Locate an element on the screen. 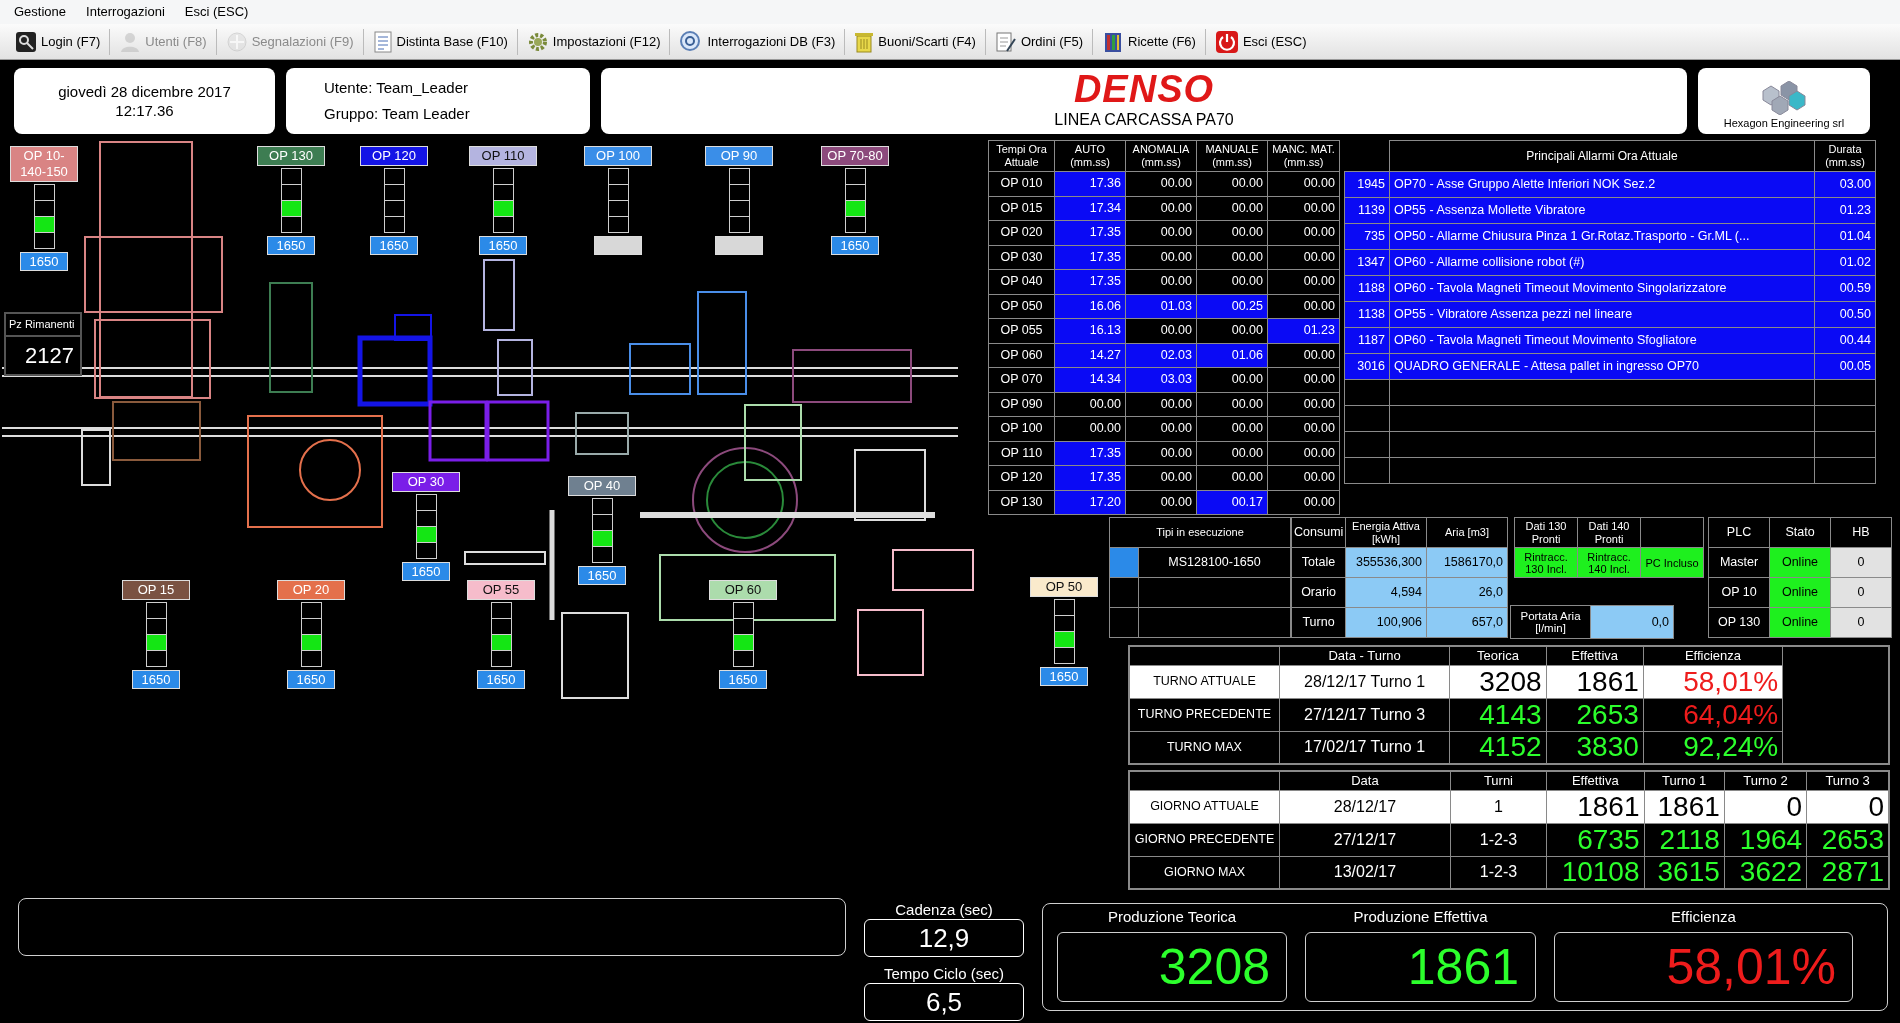 Image resolution: width=1900 pixels, height=1023 pixels. column-header: HB is located at coordinates (1861, 532).